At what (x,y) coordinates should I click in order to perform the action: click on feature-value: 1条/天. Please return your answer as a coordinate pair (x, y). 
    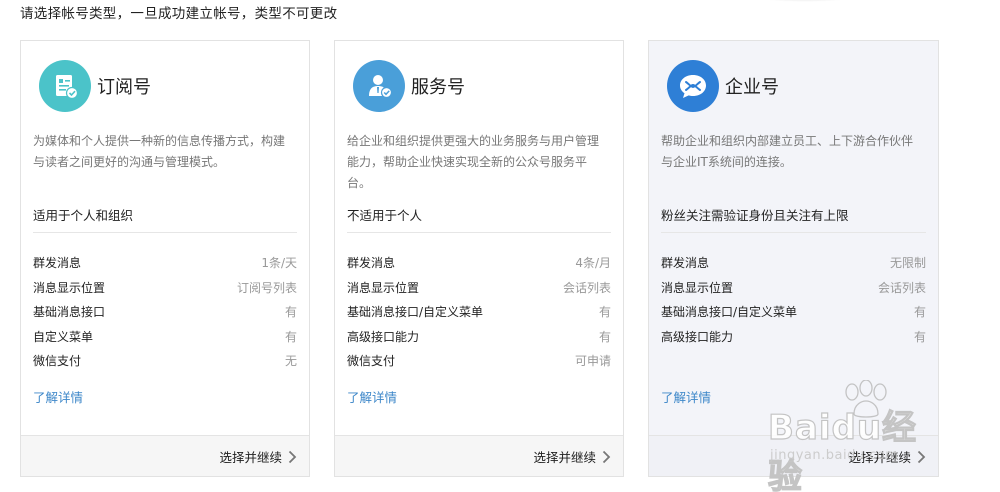
    Looking at the image, I should click on (279, 263).